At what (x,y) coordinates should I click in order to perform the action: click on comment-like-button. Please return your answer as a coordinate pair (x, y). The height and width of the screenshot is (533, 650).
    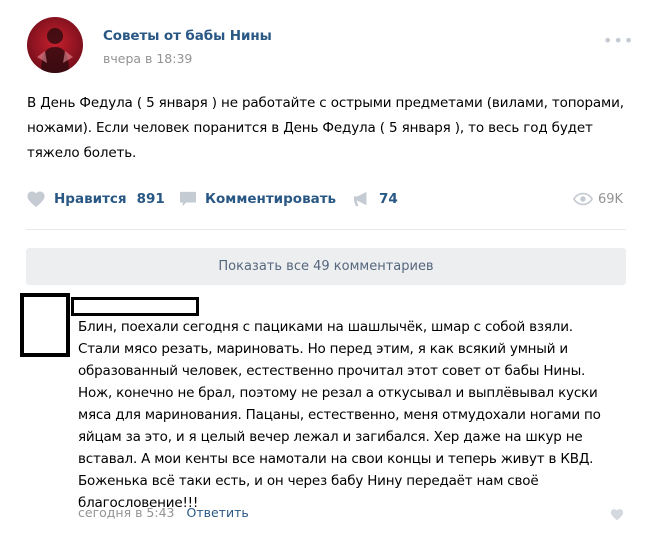
    Looking at the image, I should click on (617, 515).